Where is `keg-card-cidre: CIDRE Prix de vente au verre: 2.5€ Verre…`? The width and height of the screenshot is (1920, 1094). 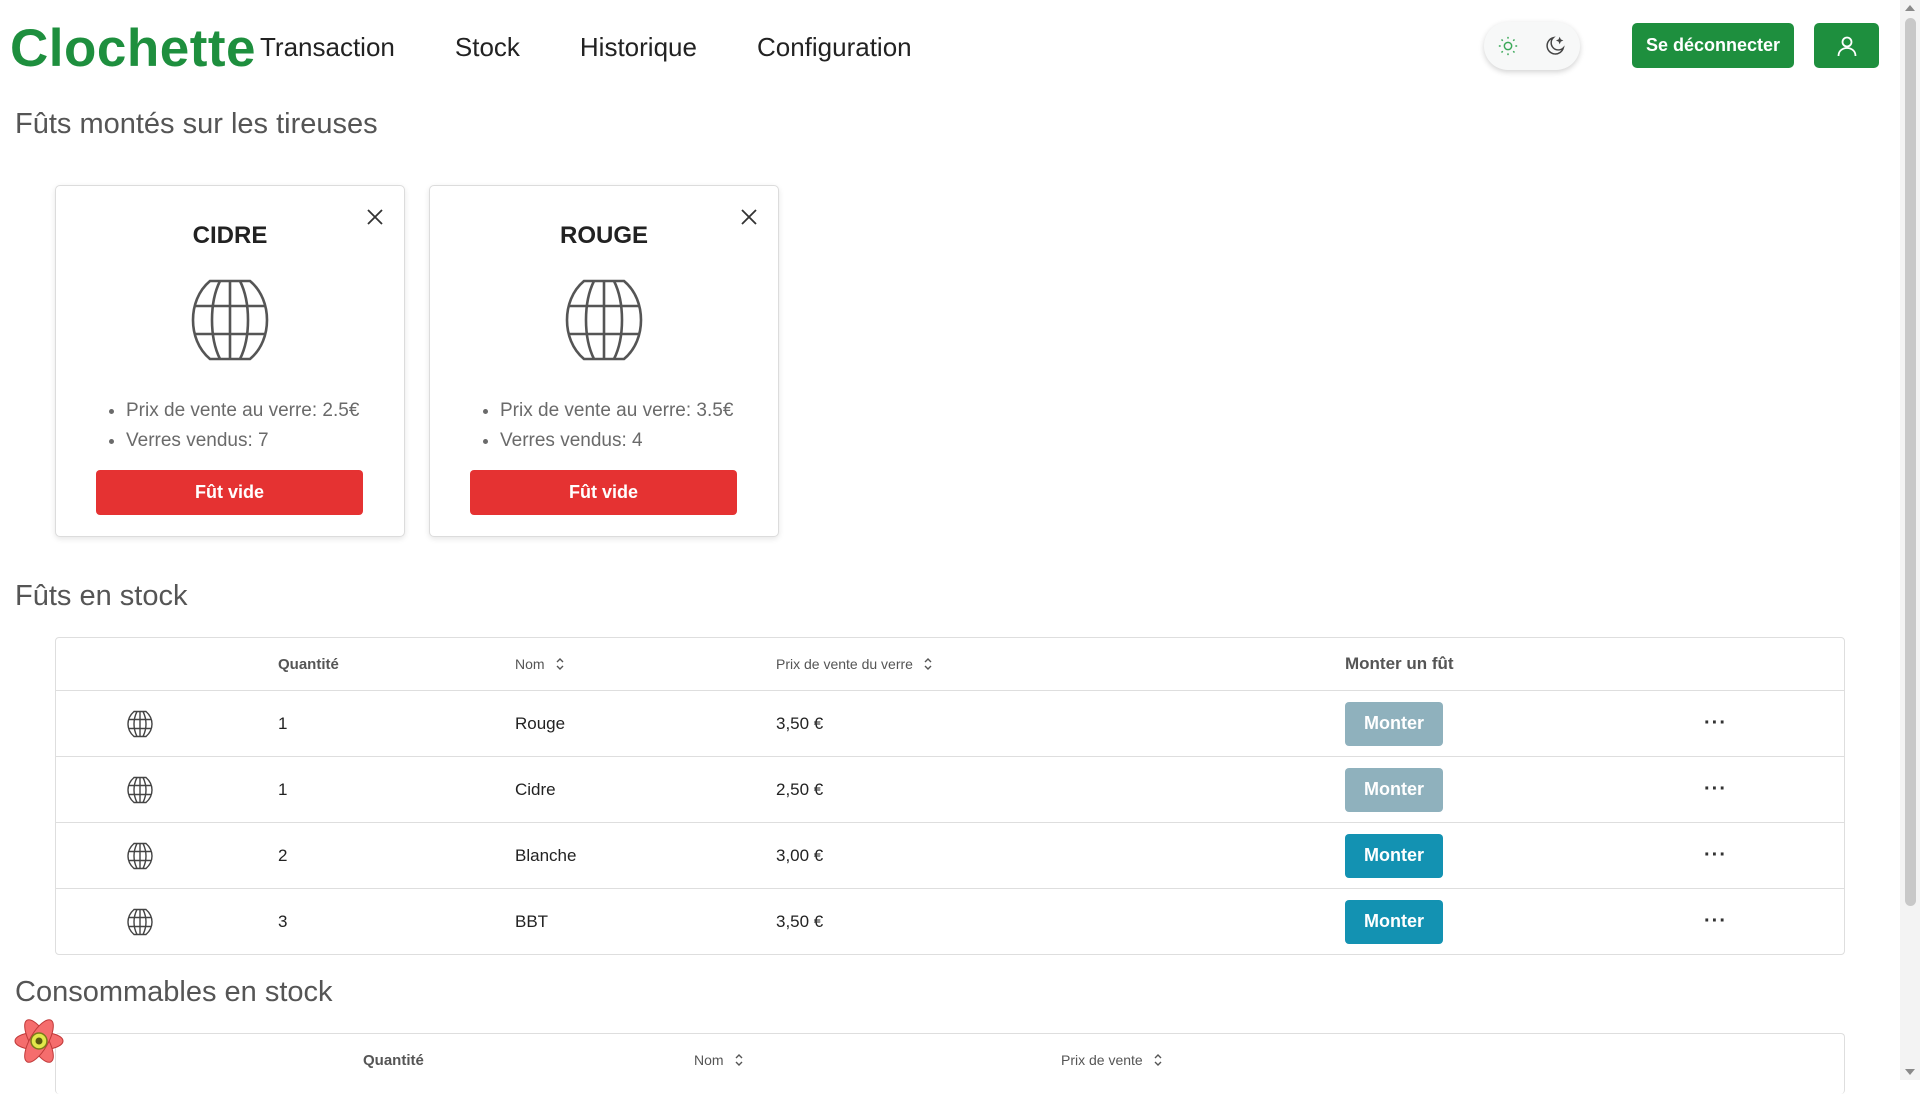 keg-card-cidre: CIDRE Prix de vente au verre: 2.5€ Verre… is located at coordinates (230, 361).